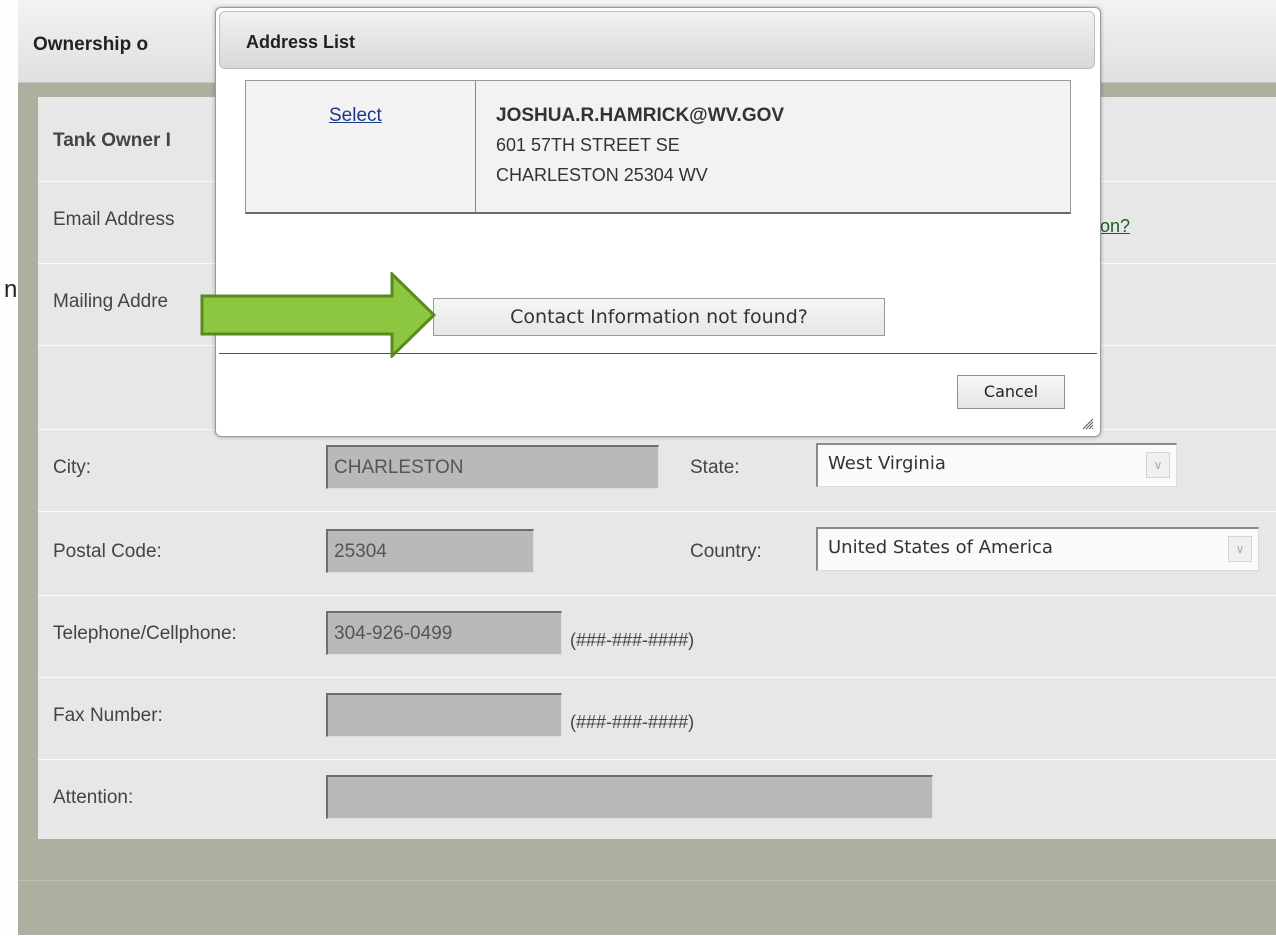  I want to click on fax-input, so click(444, 715).